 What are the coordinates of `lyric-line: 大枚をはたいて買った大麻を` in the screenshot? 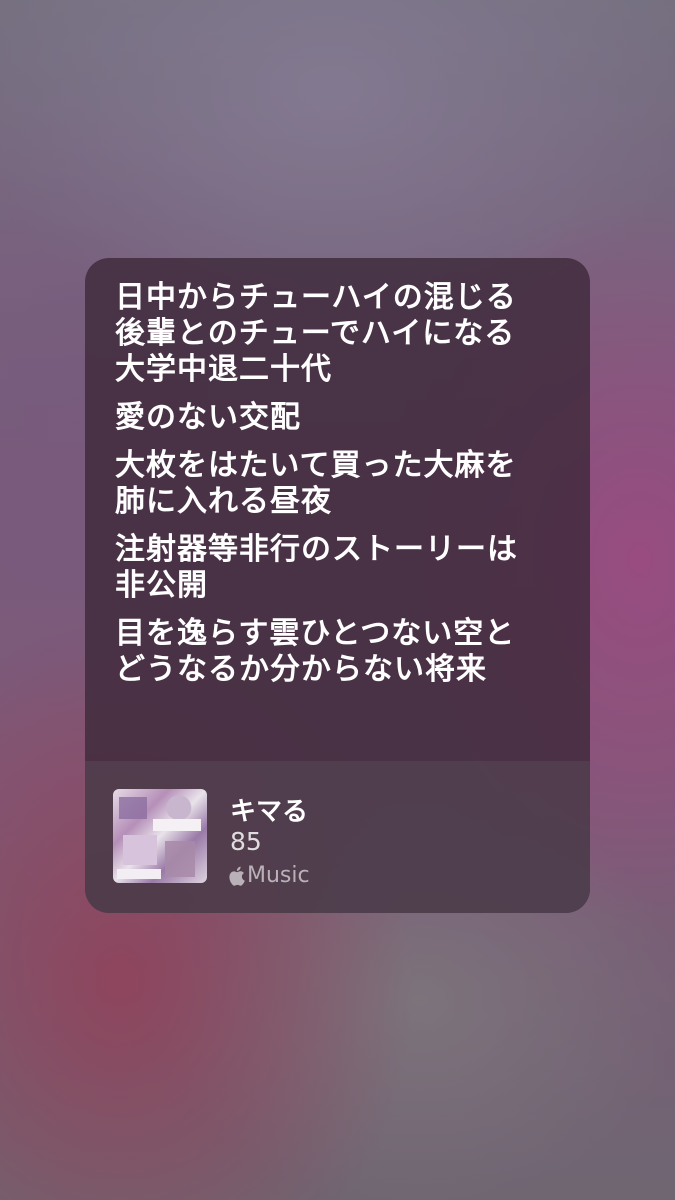 It's located at (316, 465).